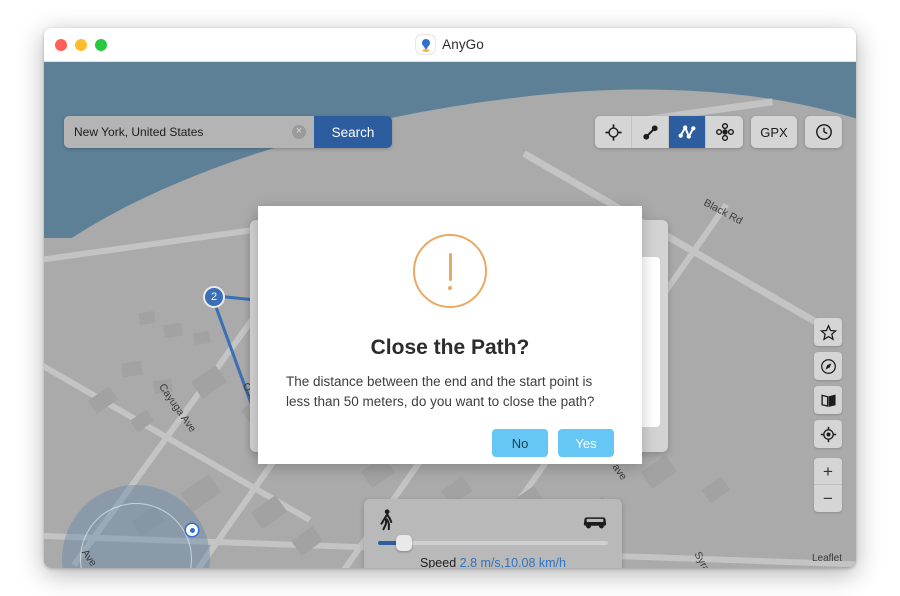 The image size is (900, 596). What do you see at coordinates (388, 543) in the screenshot?
I see `slider-fill` at bounding box center [388, 543].